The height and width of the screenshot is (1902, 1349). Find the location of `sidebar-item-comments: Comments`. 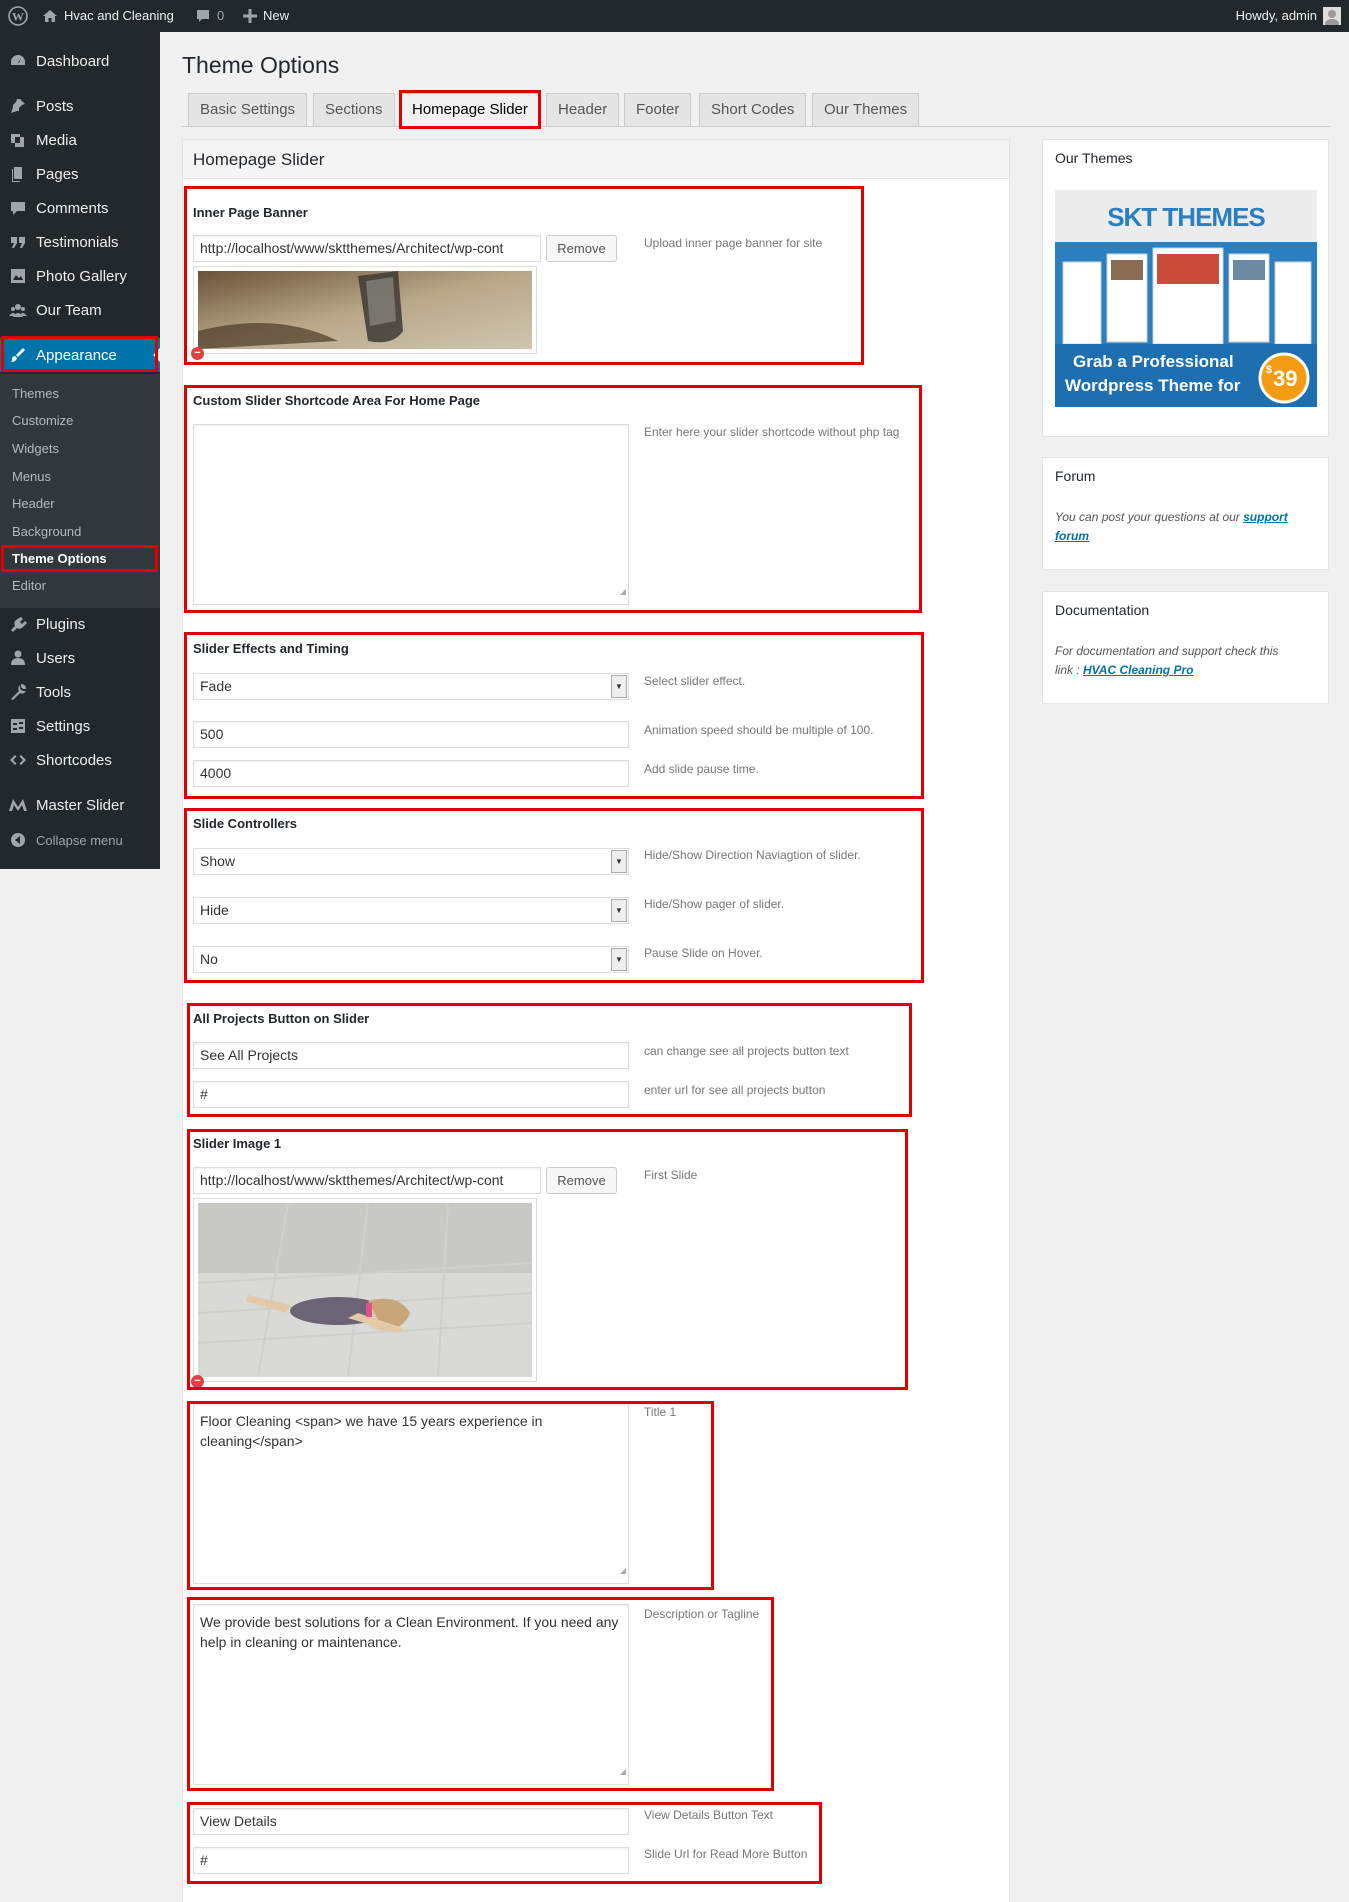

sidebar-item-comments: Comments is located at coordinates (80, 208).